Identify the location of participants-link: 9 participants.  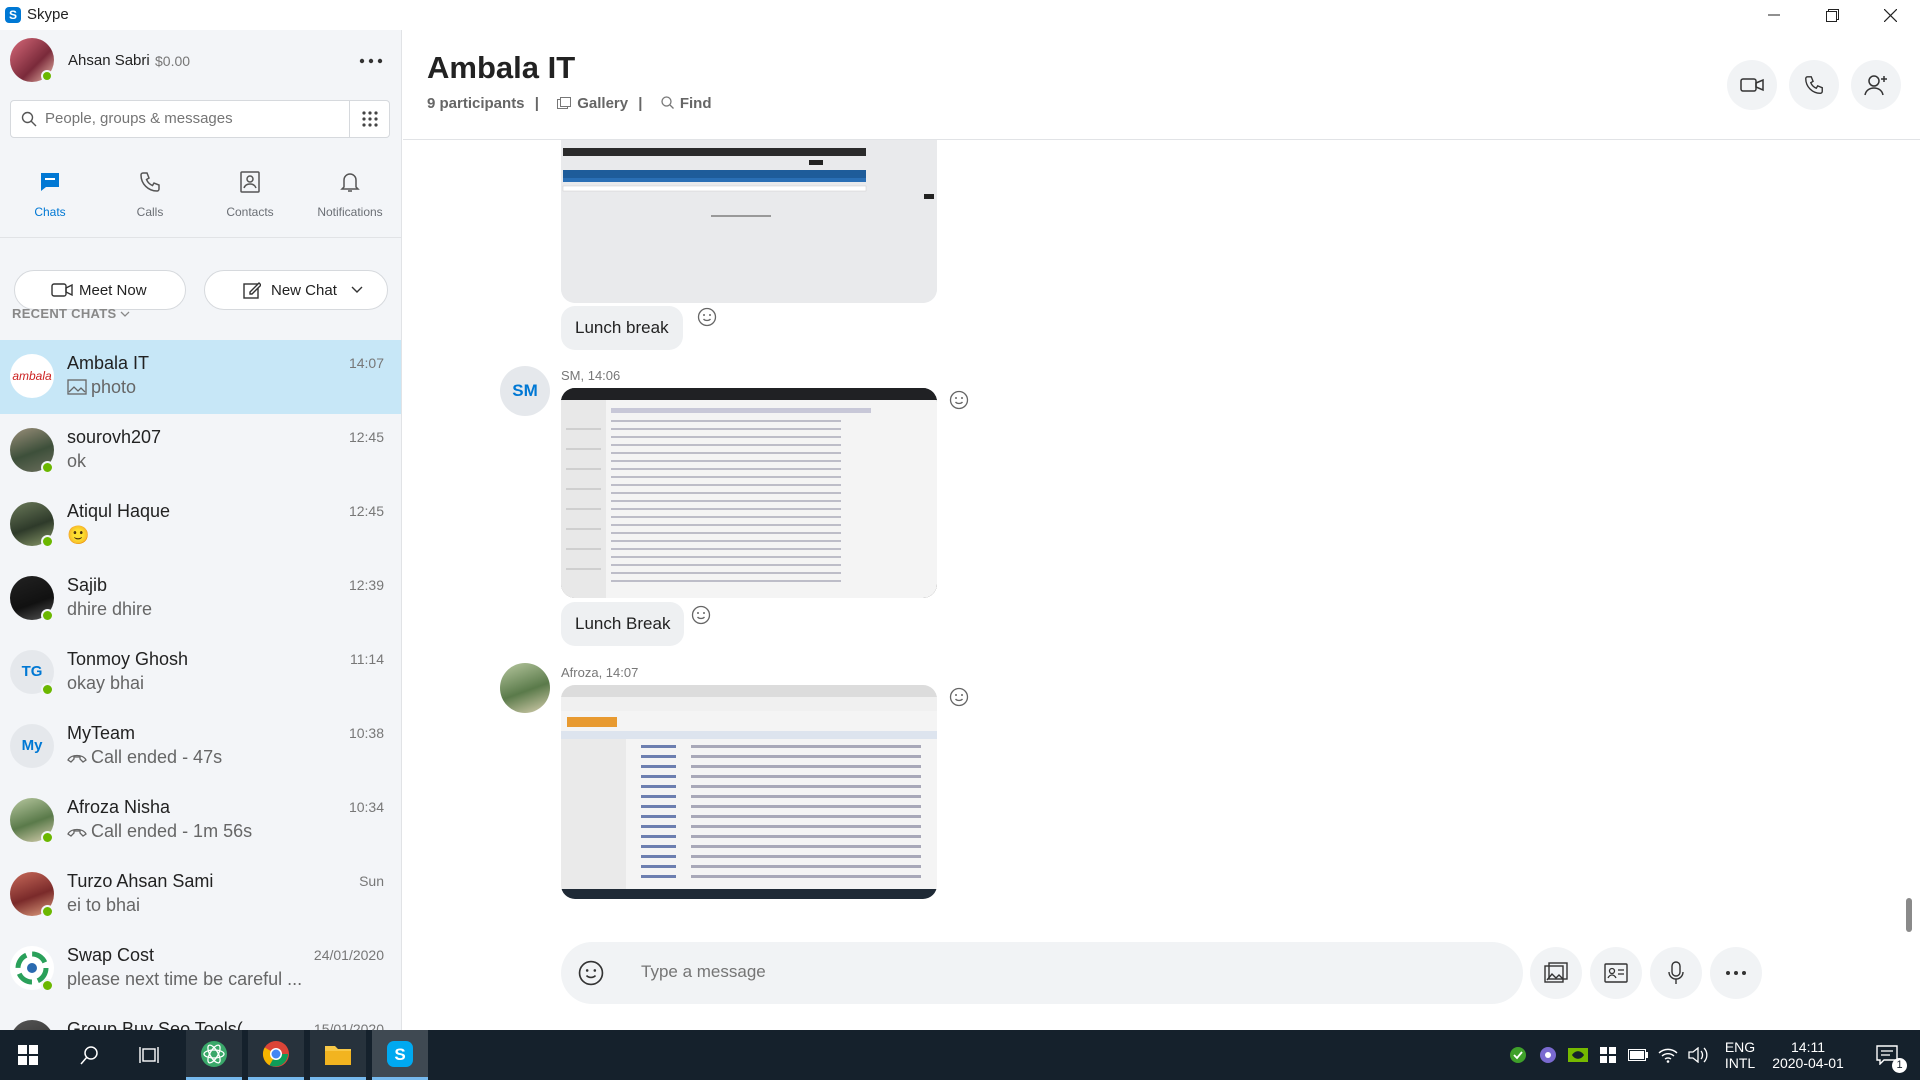
(476, 103).